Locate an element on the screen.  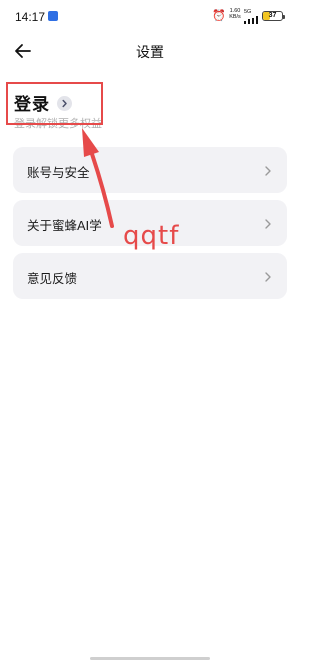
menu-item-label: 账号与安全 is located at coordinates (58, 172).